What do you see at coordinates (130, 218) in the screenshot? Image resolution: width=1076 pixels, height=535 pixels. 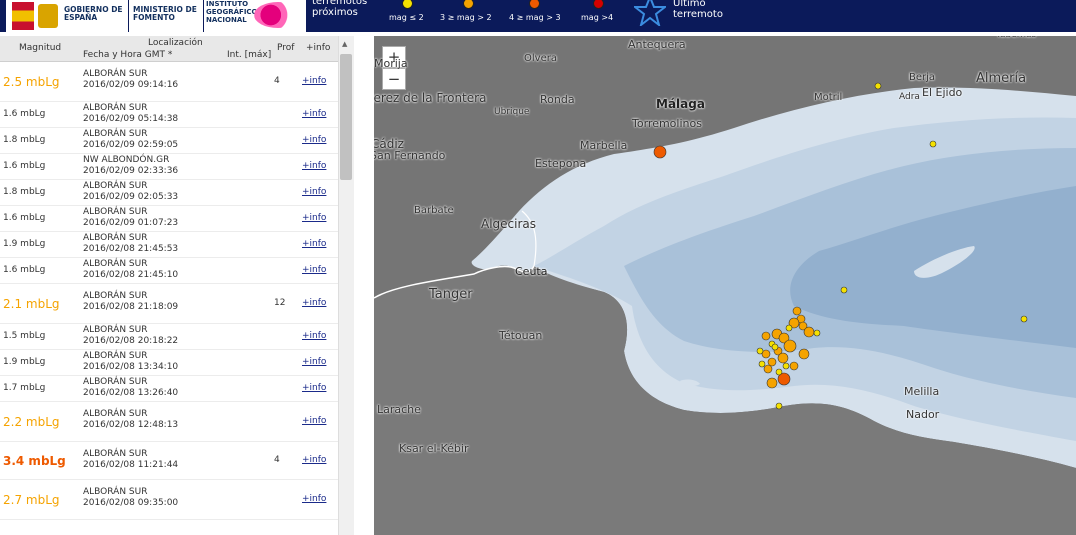 I see `row-location: ALBORÁN SUR 2016/02/09 01:07:23` at bounding box center [130, 218].